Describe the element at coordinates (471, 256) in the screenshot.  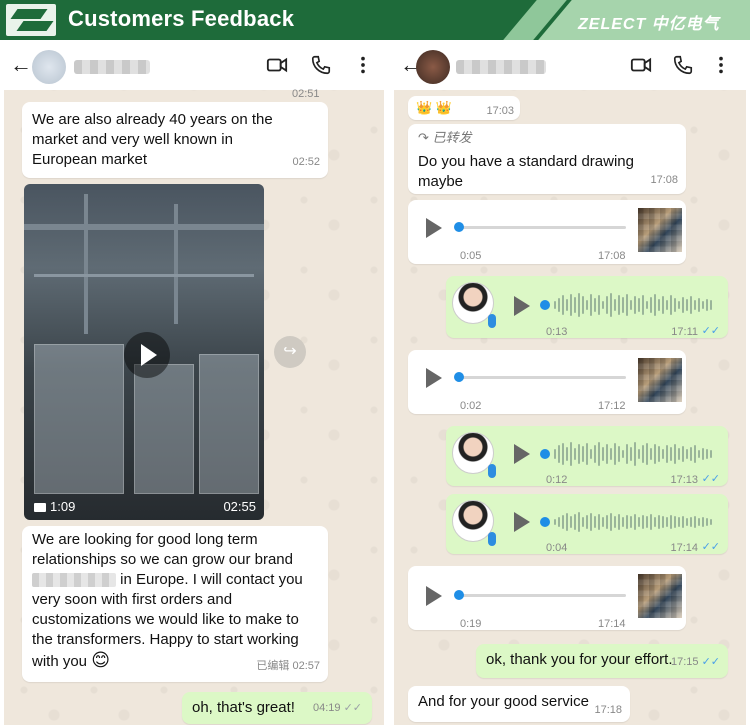
I see `voice-duration: 0:05` at that location.